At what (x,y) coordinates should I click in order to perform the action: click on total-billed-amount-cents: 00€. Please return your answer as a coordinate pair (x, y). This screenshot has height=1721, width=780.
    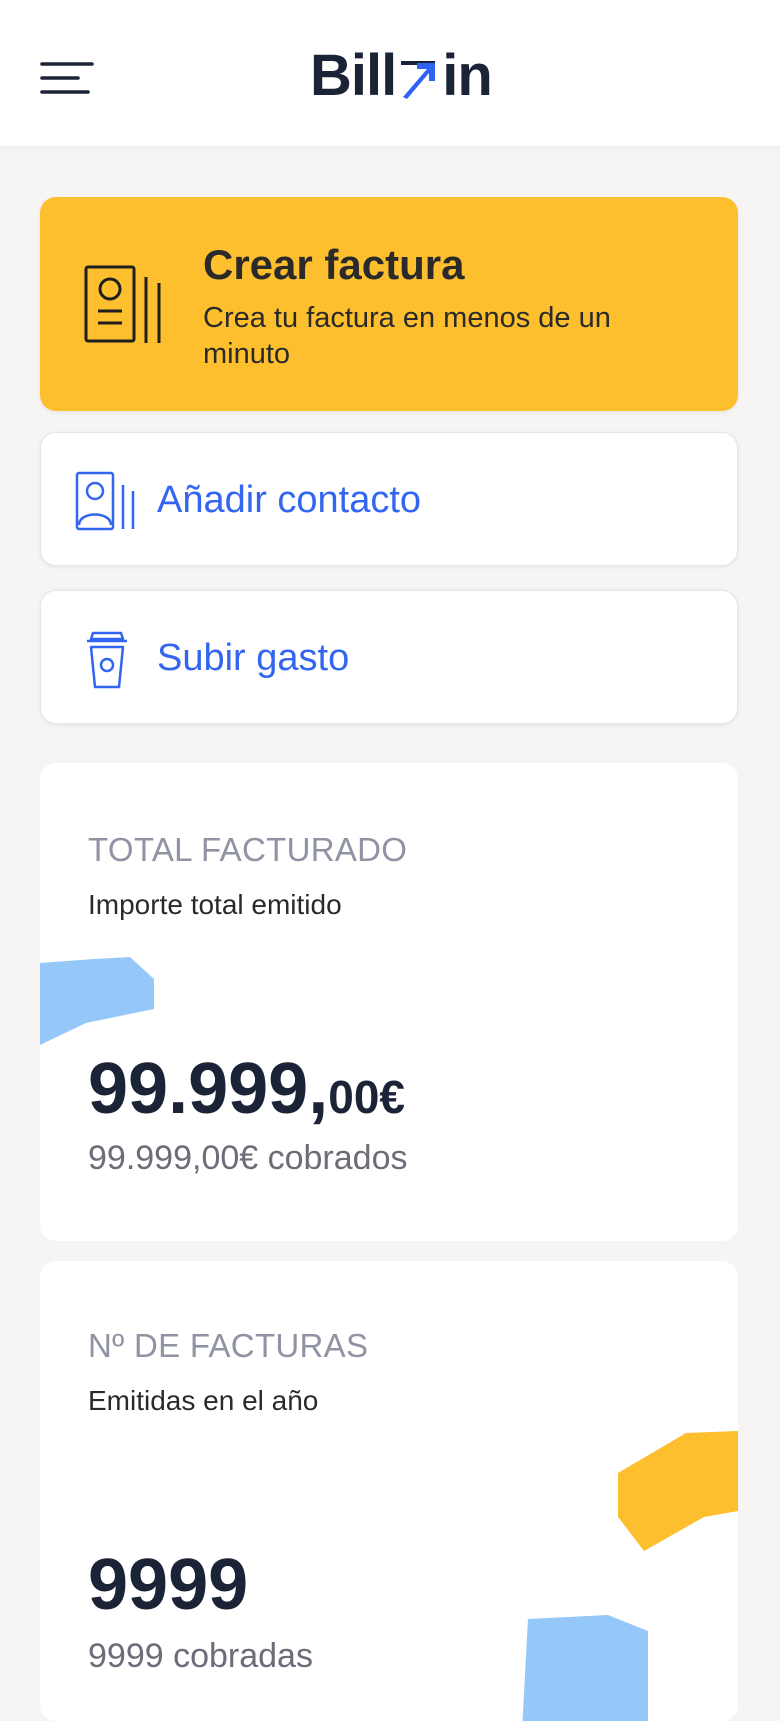
    Looking at the image, I should click on (366, 1097).